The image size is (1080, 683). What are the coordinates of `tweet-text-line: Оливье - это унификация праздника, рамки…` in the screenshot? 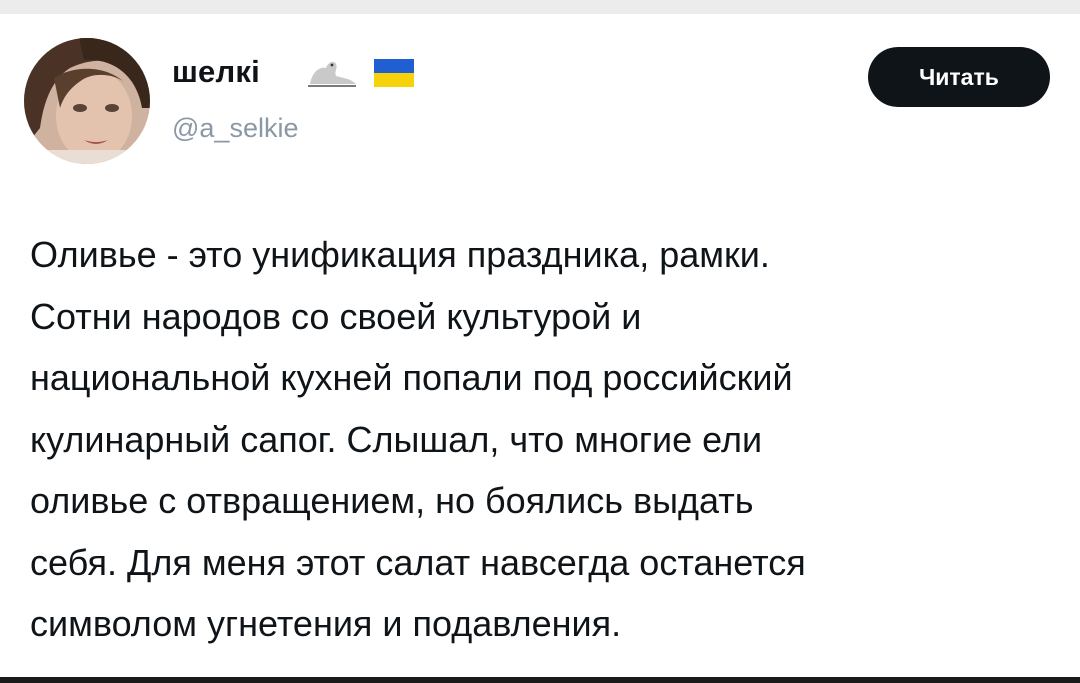 It's located at (400, 254).